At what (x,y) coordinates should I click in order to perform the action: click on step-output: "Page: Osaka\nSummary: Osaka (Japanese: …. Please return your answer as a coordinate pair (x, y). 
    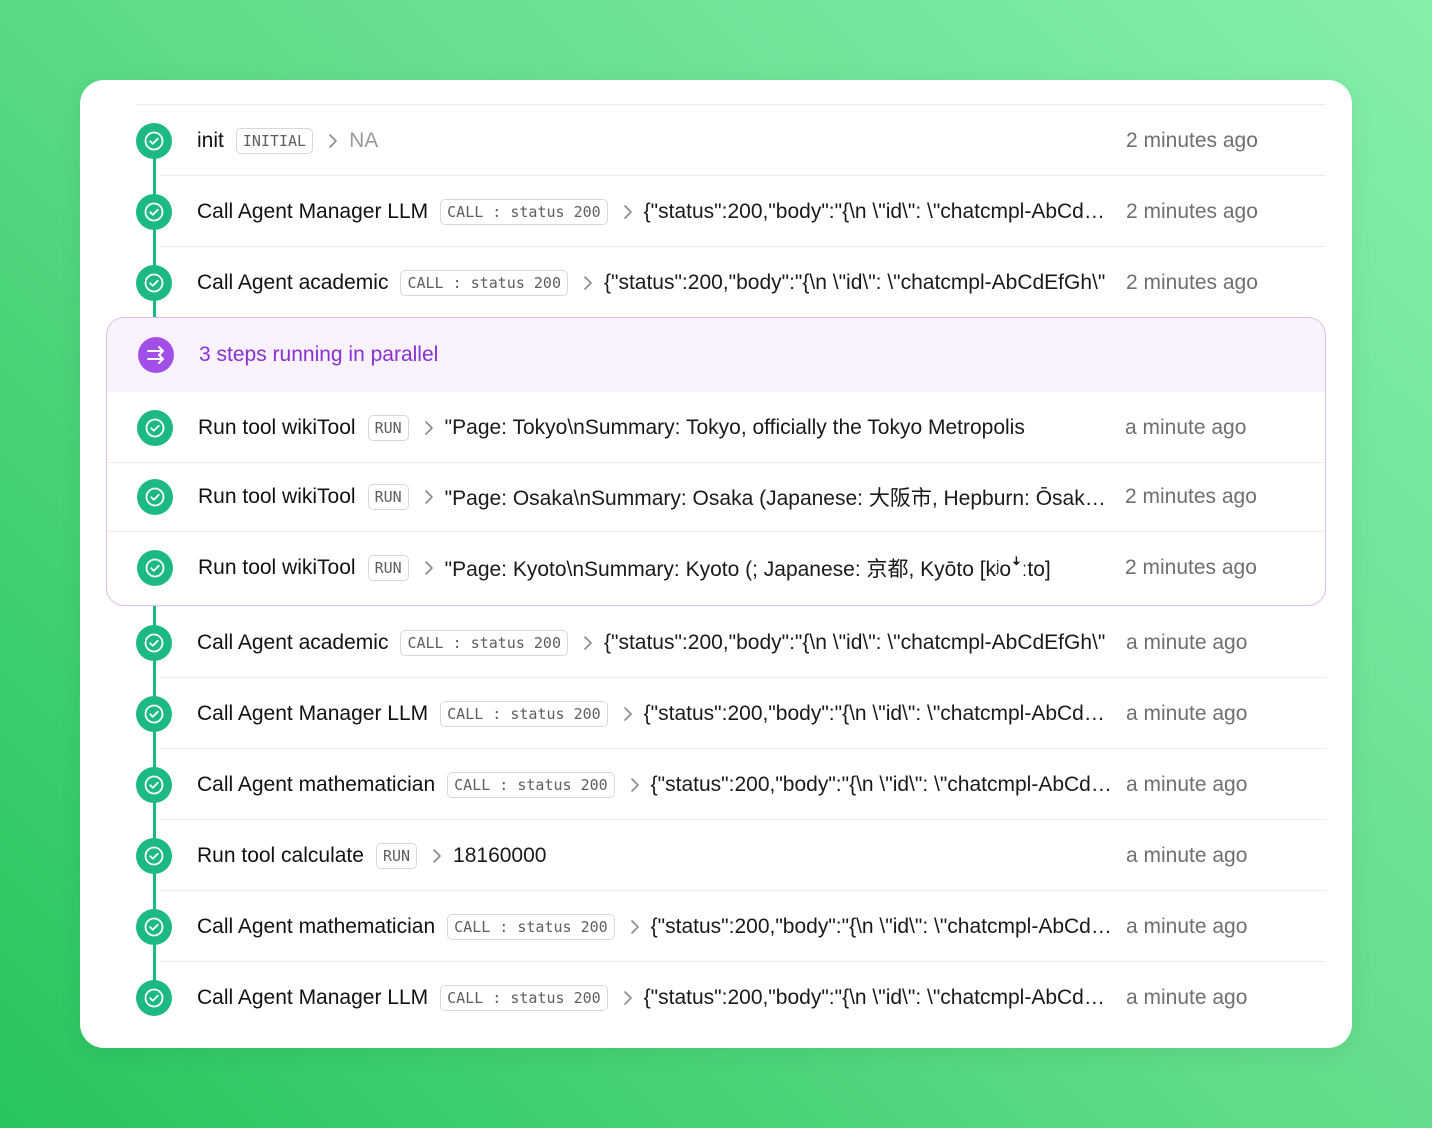
    Looking at the image, I should click on (778, 498).